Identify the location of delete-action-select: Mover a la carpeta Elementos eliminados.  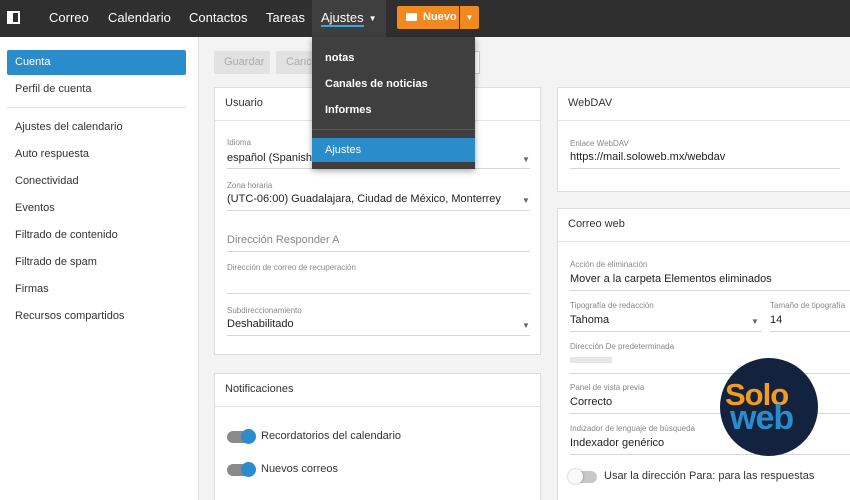
(671, 279).